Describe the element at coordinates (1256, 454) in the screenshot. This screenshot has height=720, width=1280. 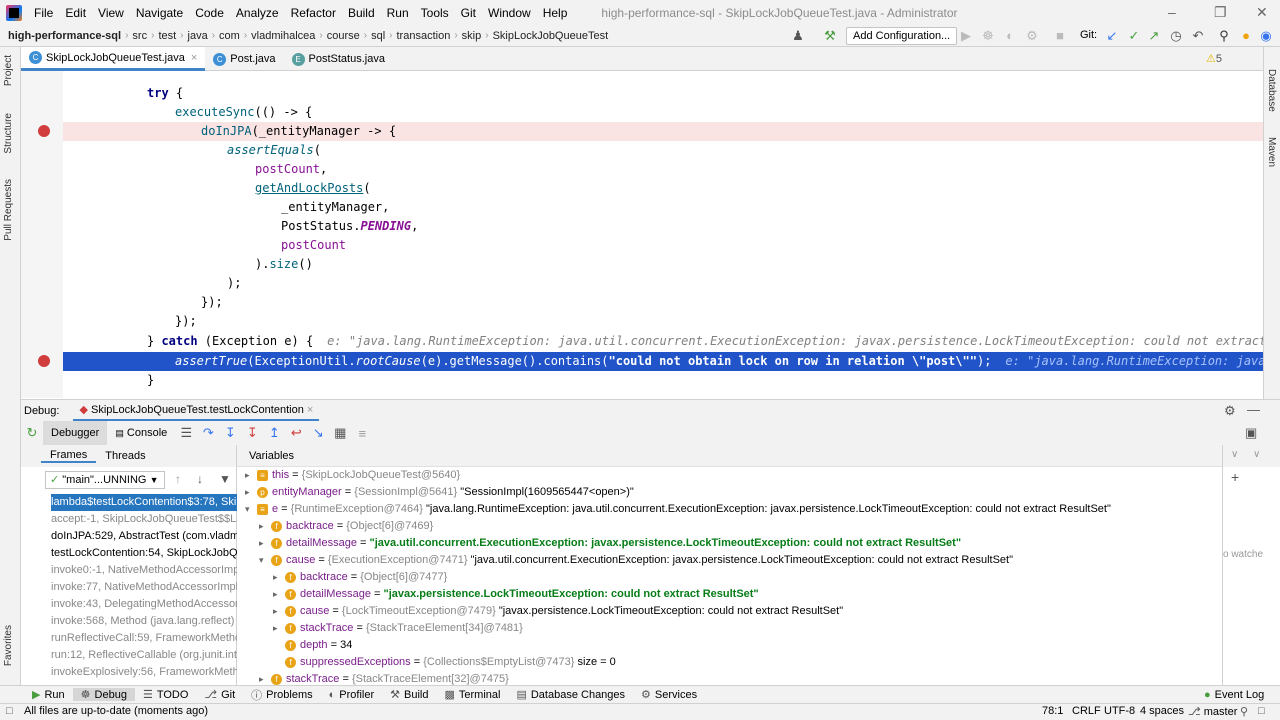
I see `expand-watches-icon: ∨` at that location.